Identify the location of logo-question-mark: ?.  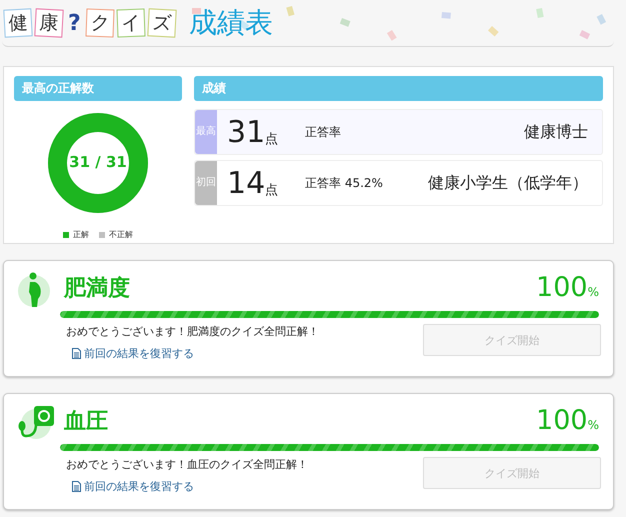
(74, 23).